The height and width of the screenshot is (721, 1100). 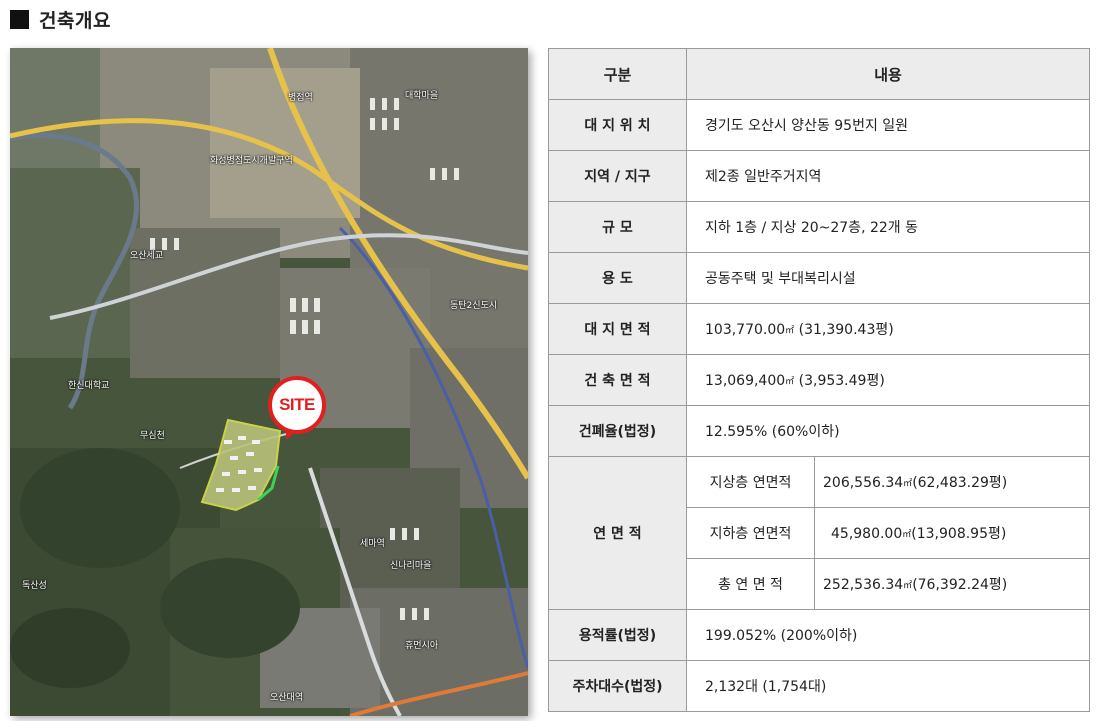 I want to click on map-label: 오산대역, so click(x=287, y=698).